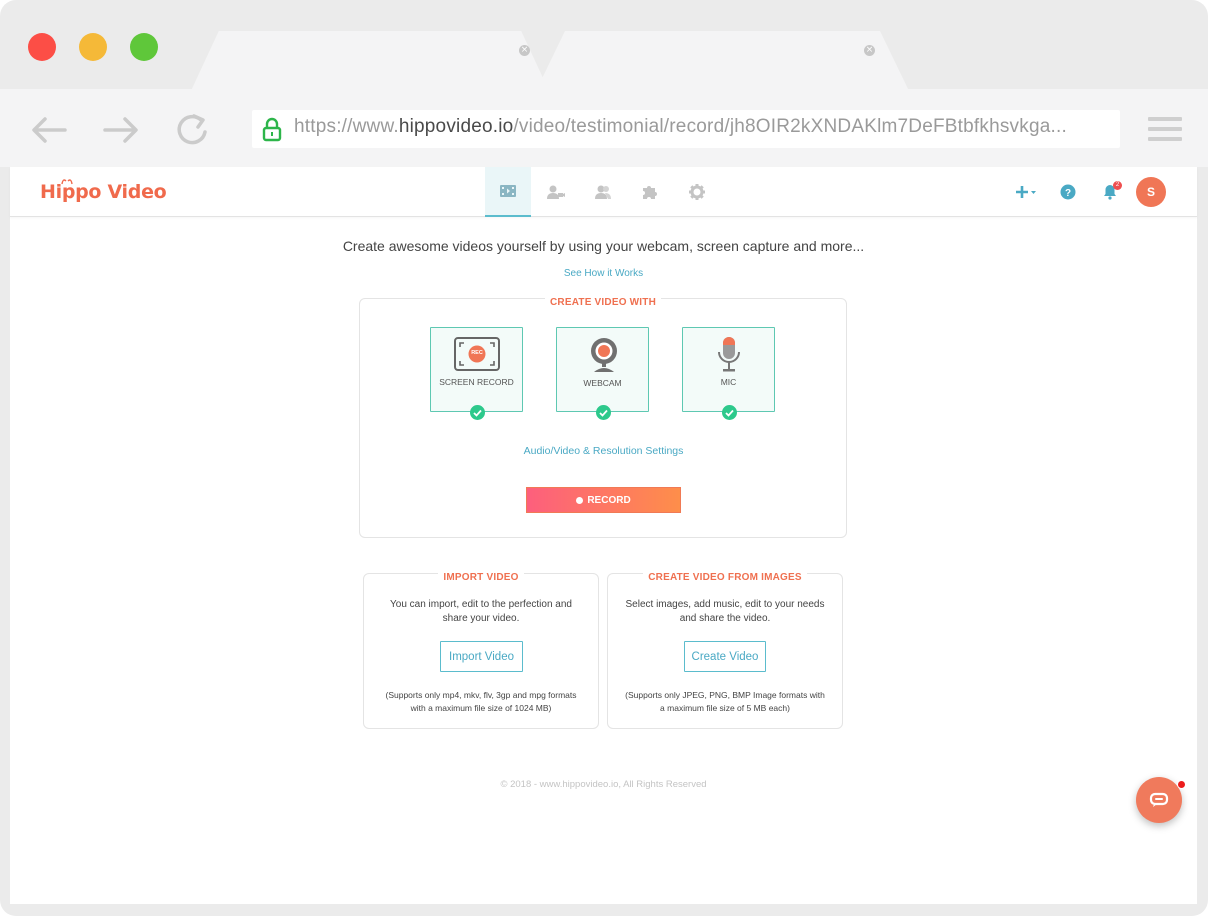 The image size is (1208, 916). What do you see at coordinates (476, 373) in the screenshot?
I see `screen-record-option: REC SCREEN RECORD` at bounding box center [476, 373].